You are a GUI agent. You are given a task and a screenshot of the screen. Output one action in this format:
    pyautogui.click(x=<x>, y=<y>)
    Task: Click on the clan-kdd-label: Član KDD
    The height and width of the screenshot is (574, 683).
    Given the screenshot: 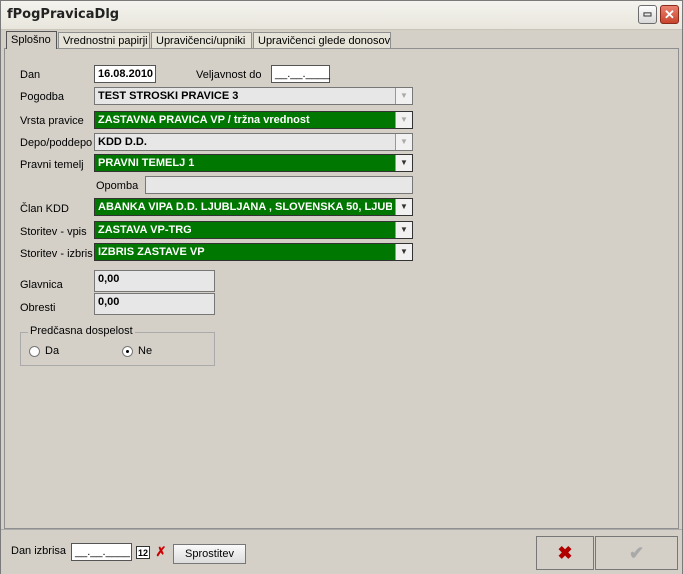 What is the action you would take?
    pyautogui.click(x=44, y=209)
    